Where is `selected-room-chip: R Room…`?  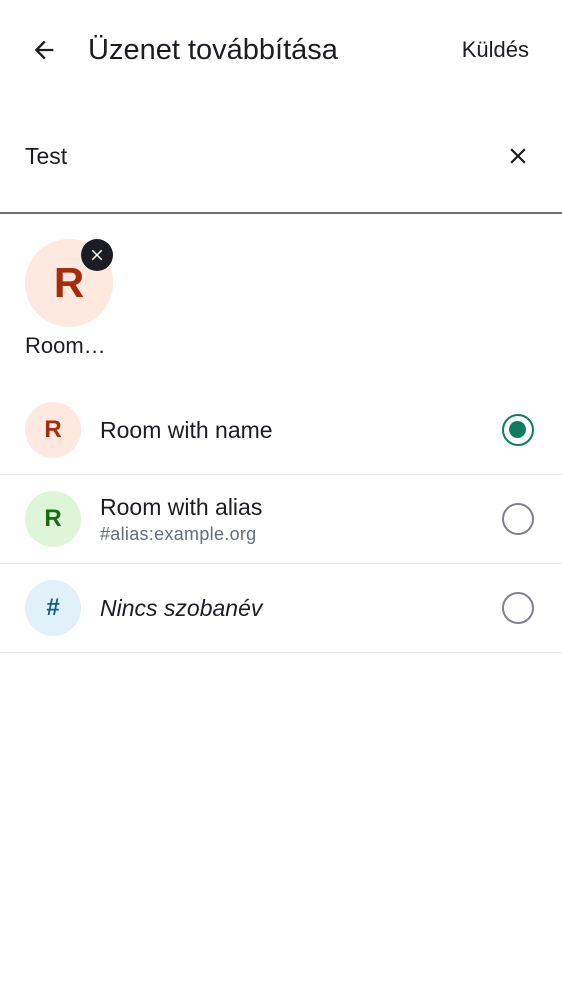
selected-room-chip: R Room… is located at coordinates (80, 300).